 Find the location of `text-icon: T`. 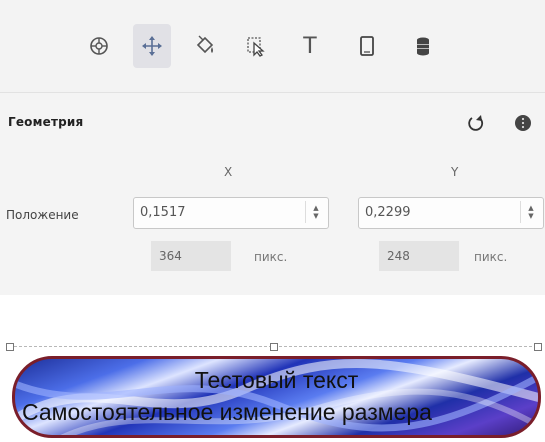

text-icon: T is located at coordinates (310, 45).